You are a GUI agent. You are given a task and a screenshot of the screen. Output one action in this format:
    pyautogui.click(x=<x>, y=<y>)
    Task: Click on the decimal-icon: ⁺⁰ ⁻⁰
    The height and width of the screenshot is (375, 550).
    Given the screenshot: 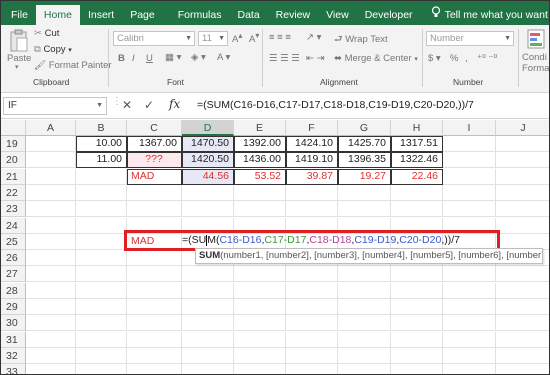 What is the action you would take?
    pyautogui.click(x=487, y=58)
    